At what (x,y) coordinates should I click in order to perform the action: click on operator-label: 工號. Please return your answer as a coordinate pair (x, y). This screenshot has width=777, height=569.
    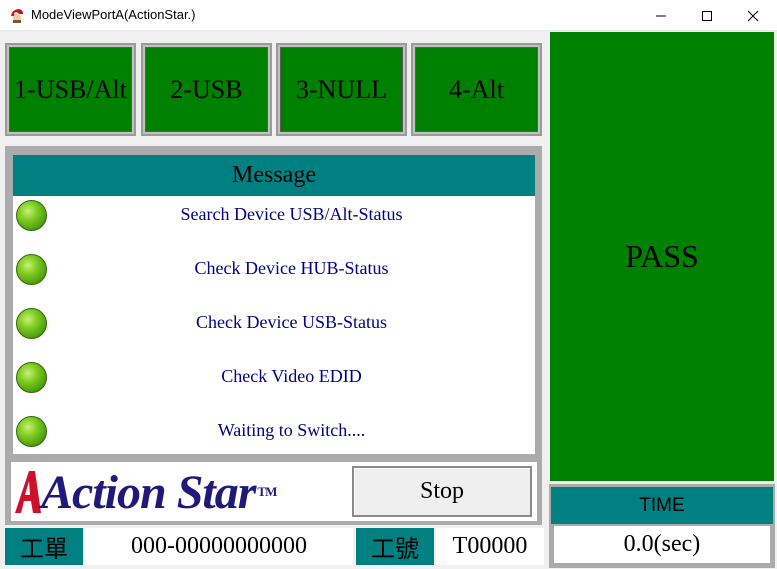
    Looking at the image, I should click on (395, 546).